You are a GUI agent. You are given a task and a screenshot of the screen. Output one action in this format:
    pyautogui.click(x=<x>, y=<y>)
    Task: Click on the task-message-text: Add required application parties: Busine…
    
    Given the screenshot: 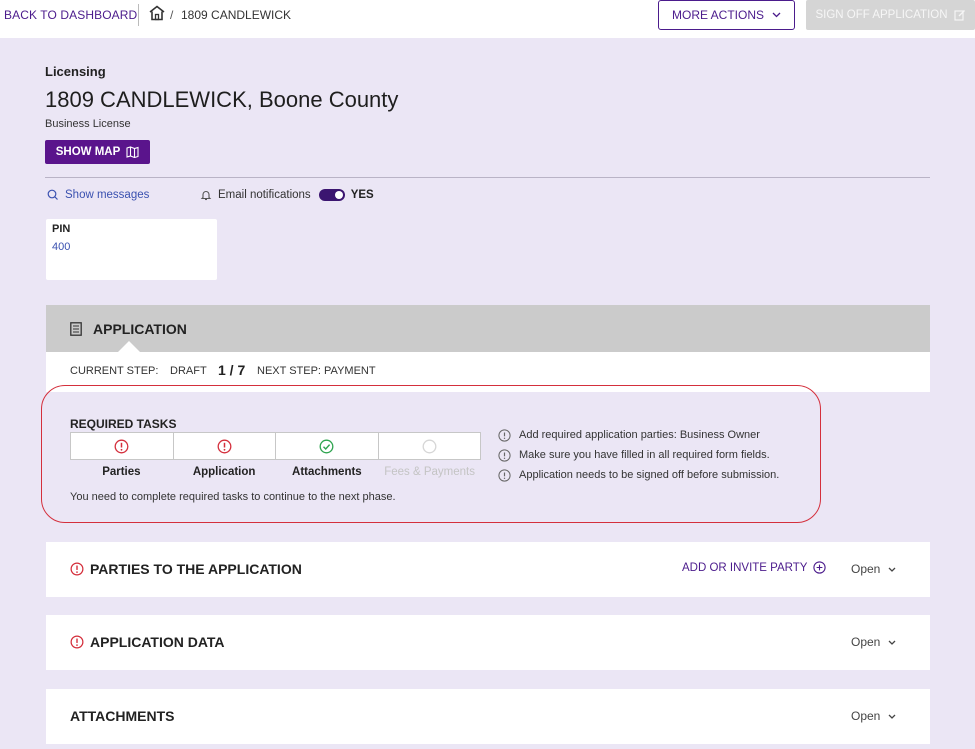 What is the action you would take?
    pyautogui.click(x=639, y=435)
    